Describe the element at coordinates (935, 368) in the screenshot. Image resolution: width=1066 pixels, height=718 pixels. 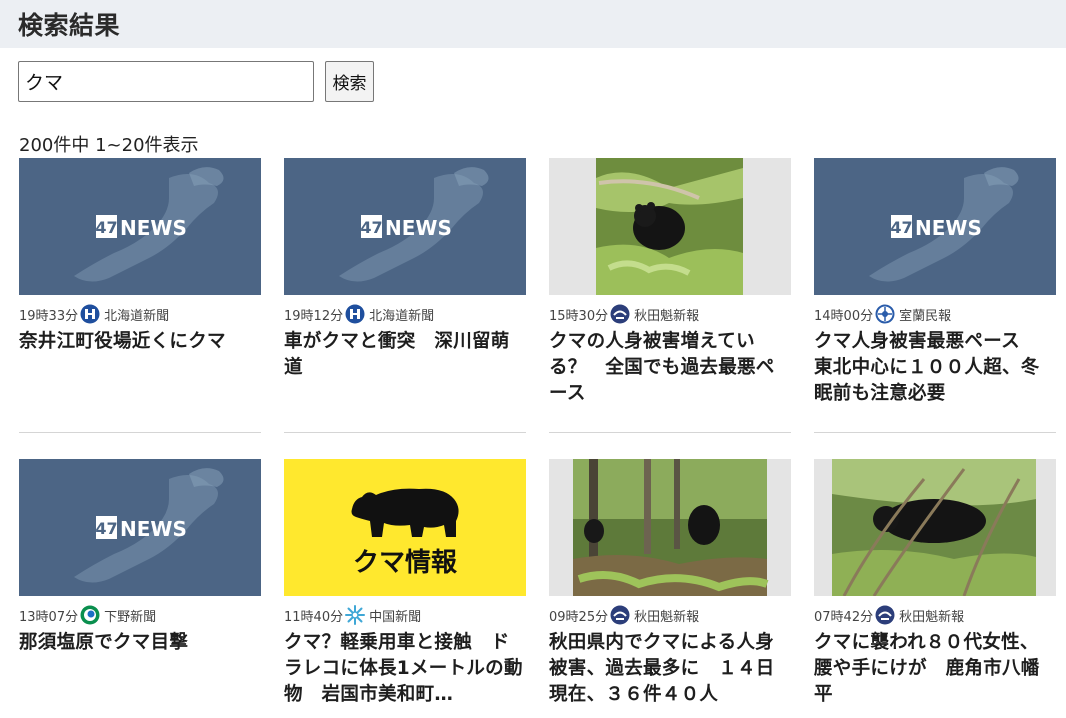
I see `result-title-link: クマ人身被害最悪ペース 東北中心に１００人超、冬眠前も注意必要` at that location.